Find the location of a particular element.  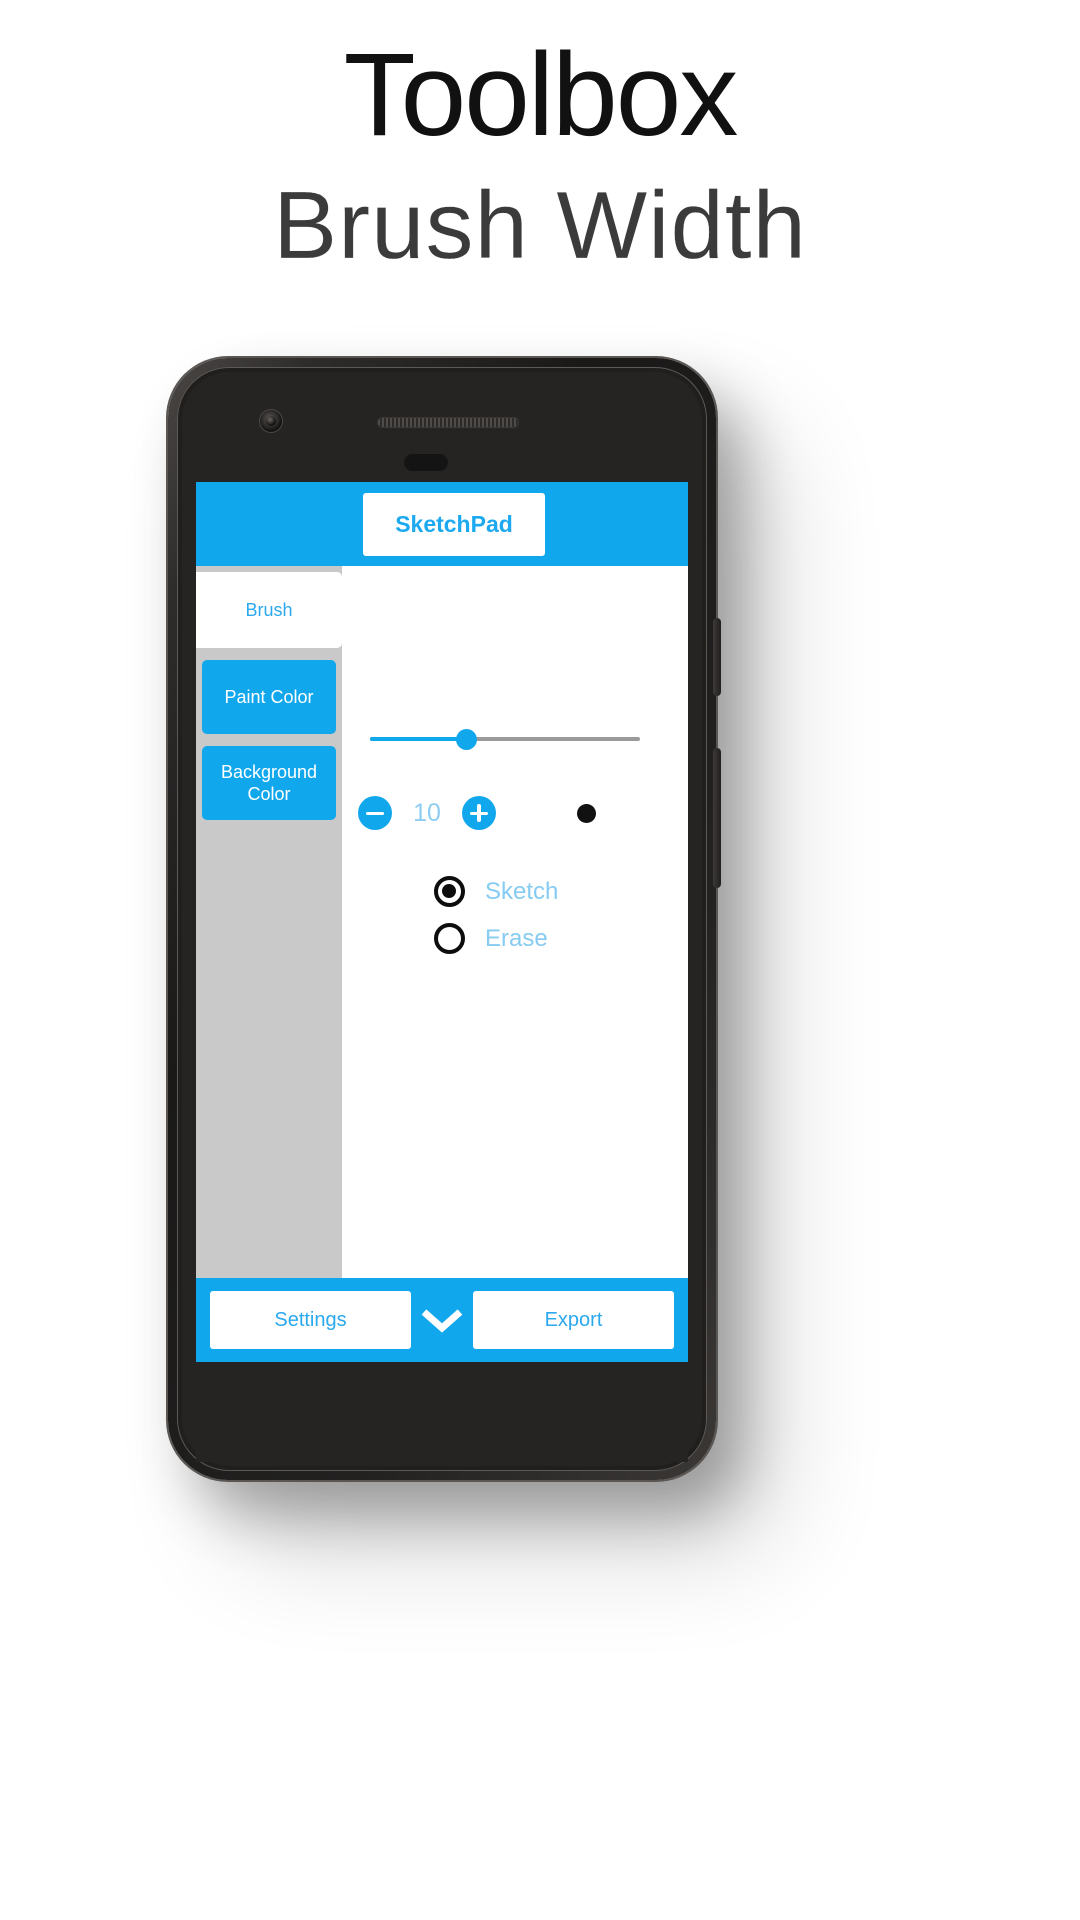

plus-icon-vertical is located at coordinates (479, 813).